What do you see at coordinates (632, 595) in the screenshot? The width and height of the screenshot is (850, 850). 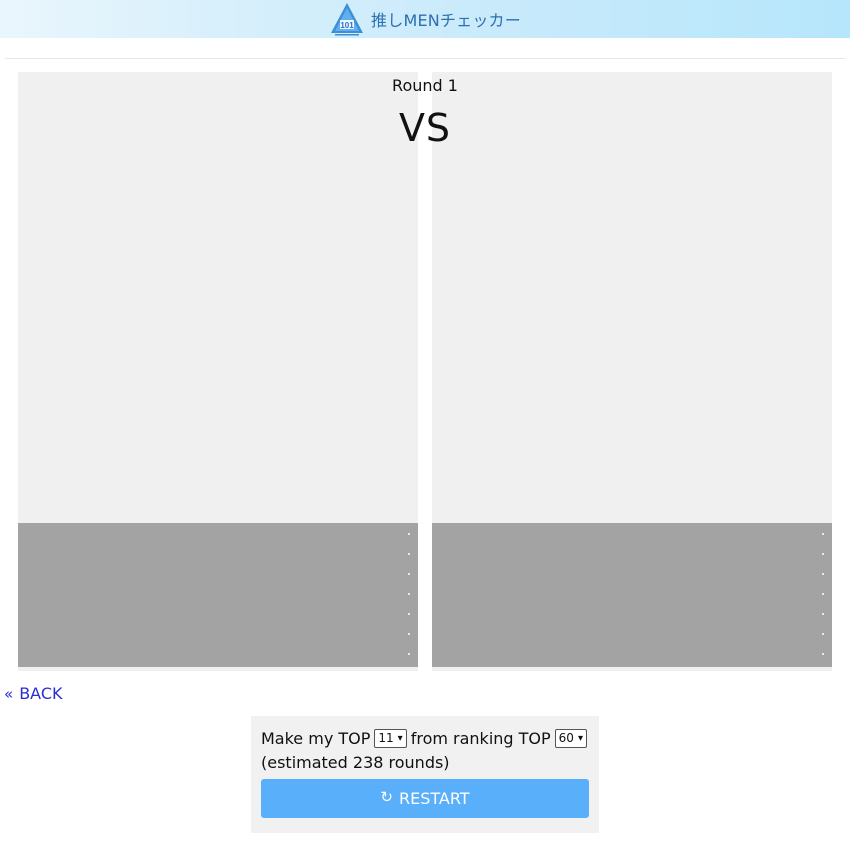 I see `contestant-info-right` at bounding box center [632, 595].